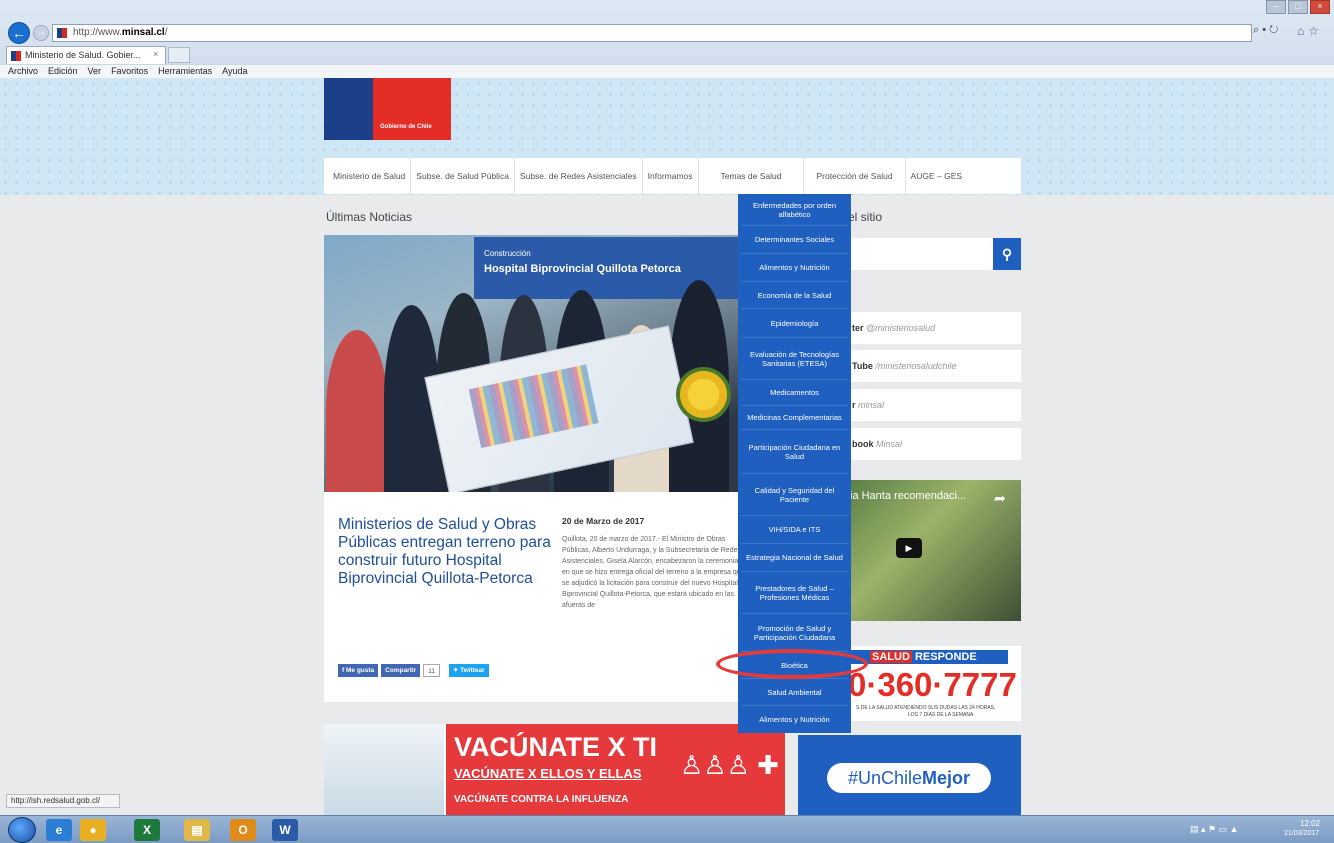 The image size is (1334, 843). I want to click on menu-archivo: Archivo, so click(23, 71).